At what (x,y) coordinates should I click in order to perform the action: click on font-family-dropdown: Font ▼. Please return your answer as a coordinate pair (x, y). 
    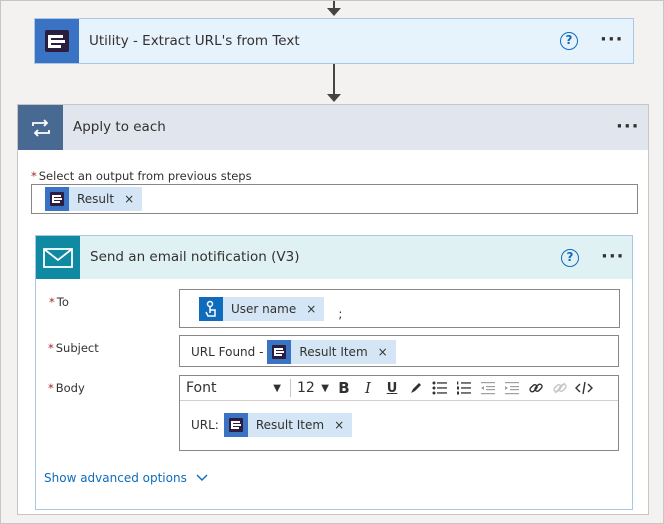
    Looking at the image, I should click on (233, 388).